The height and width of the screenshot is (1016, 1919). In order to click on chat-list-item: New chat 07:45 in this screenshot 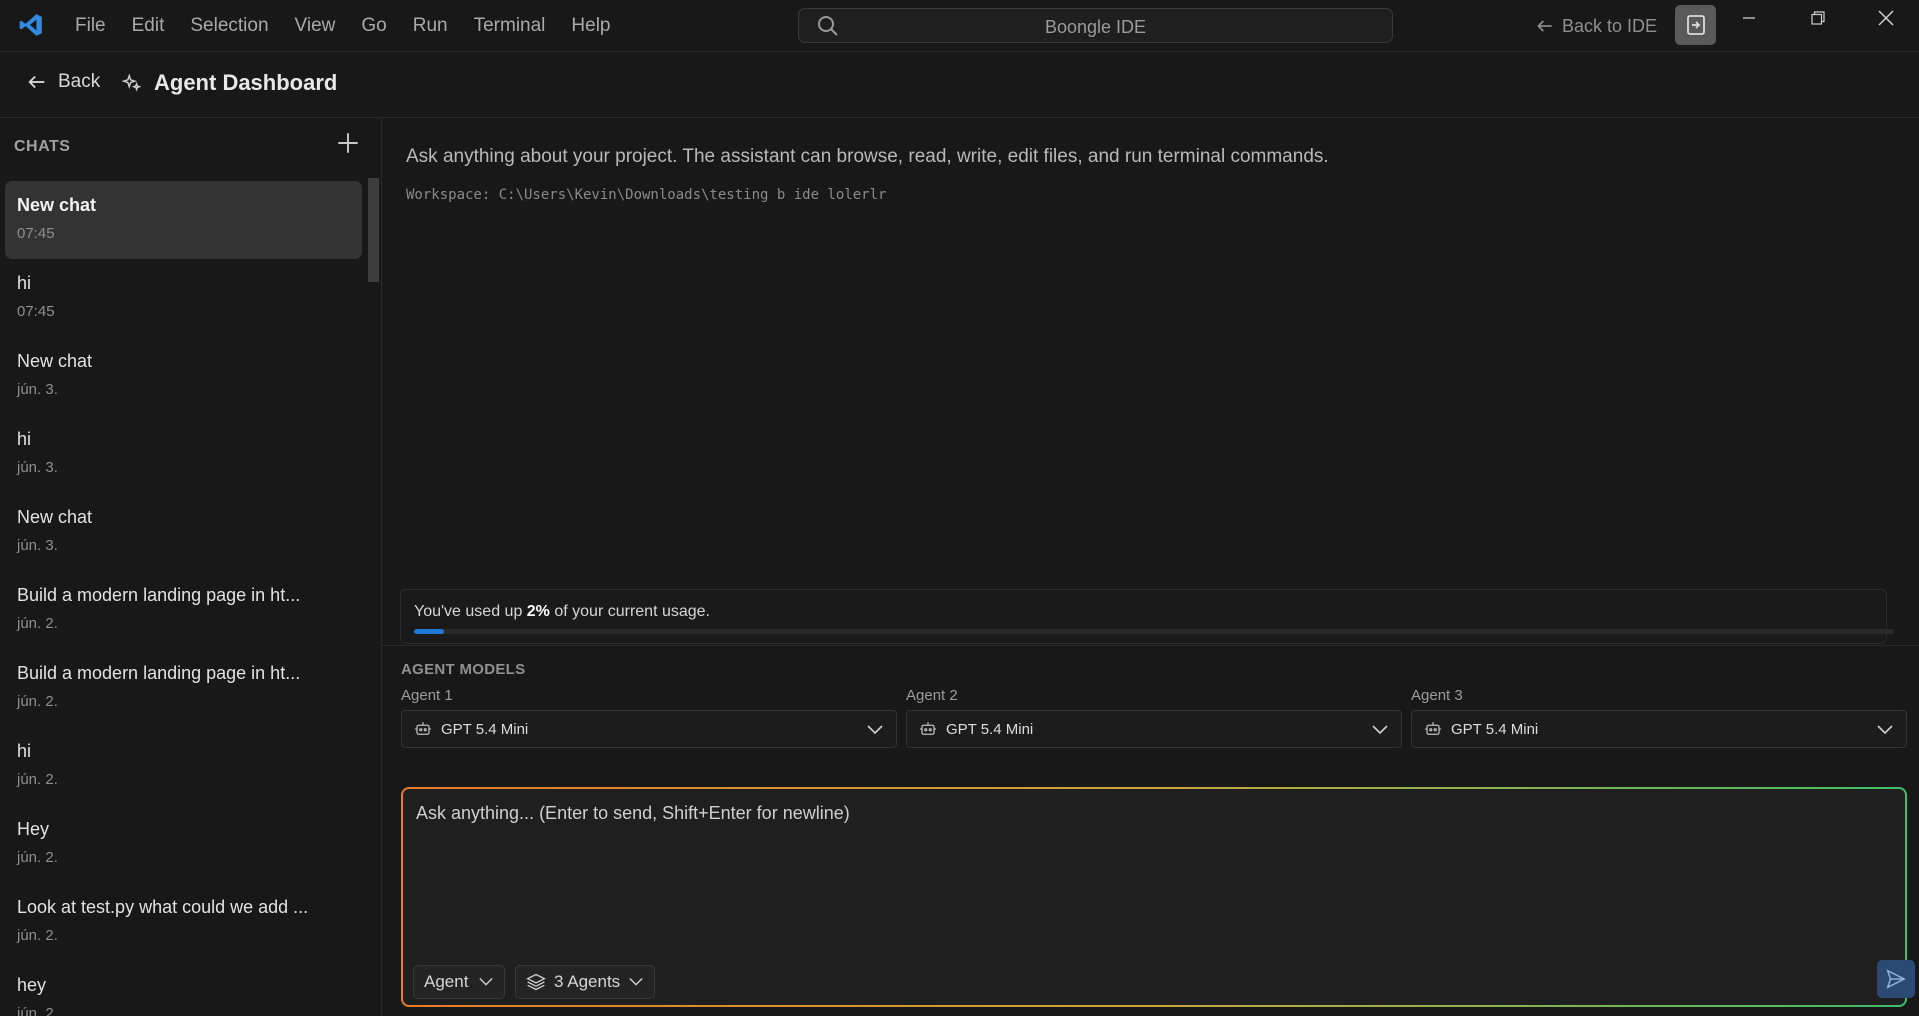, I will do `click(183, 220)`.